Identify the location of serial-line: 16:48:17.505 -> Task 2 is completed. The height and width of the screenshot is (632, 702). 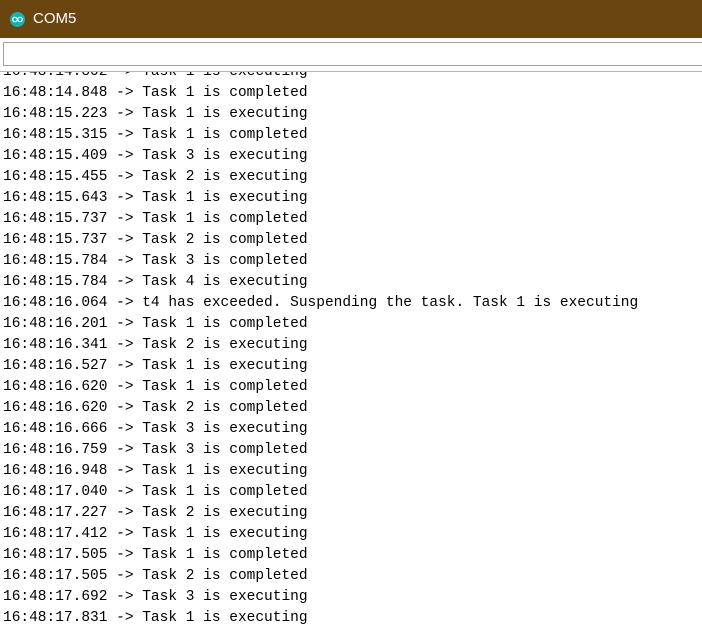
(155, 576).